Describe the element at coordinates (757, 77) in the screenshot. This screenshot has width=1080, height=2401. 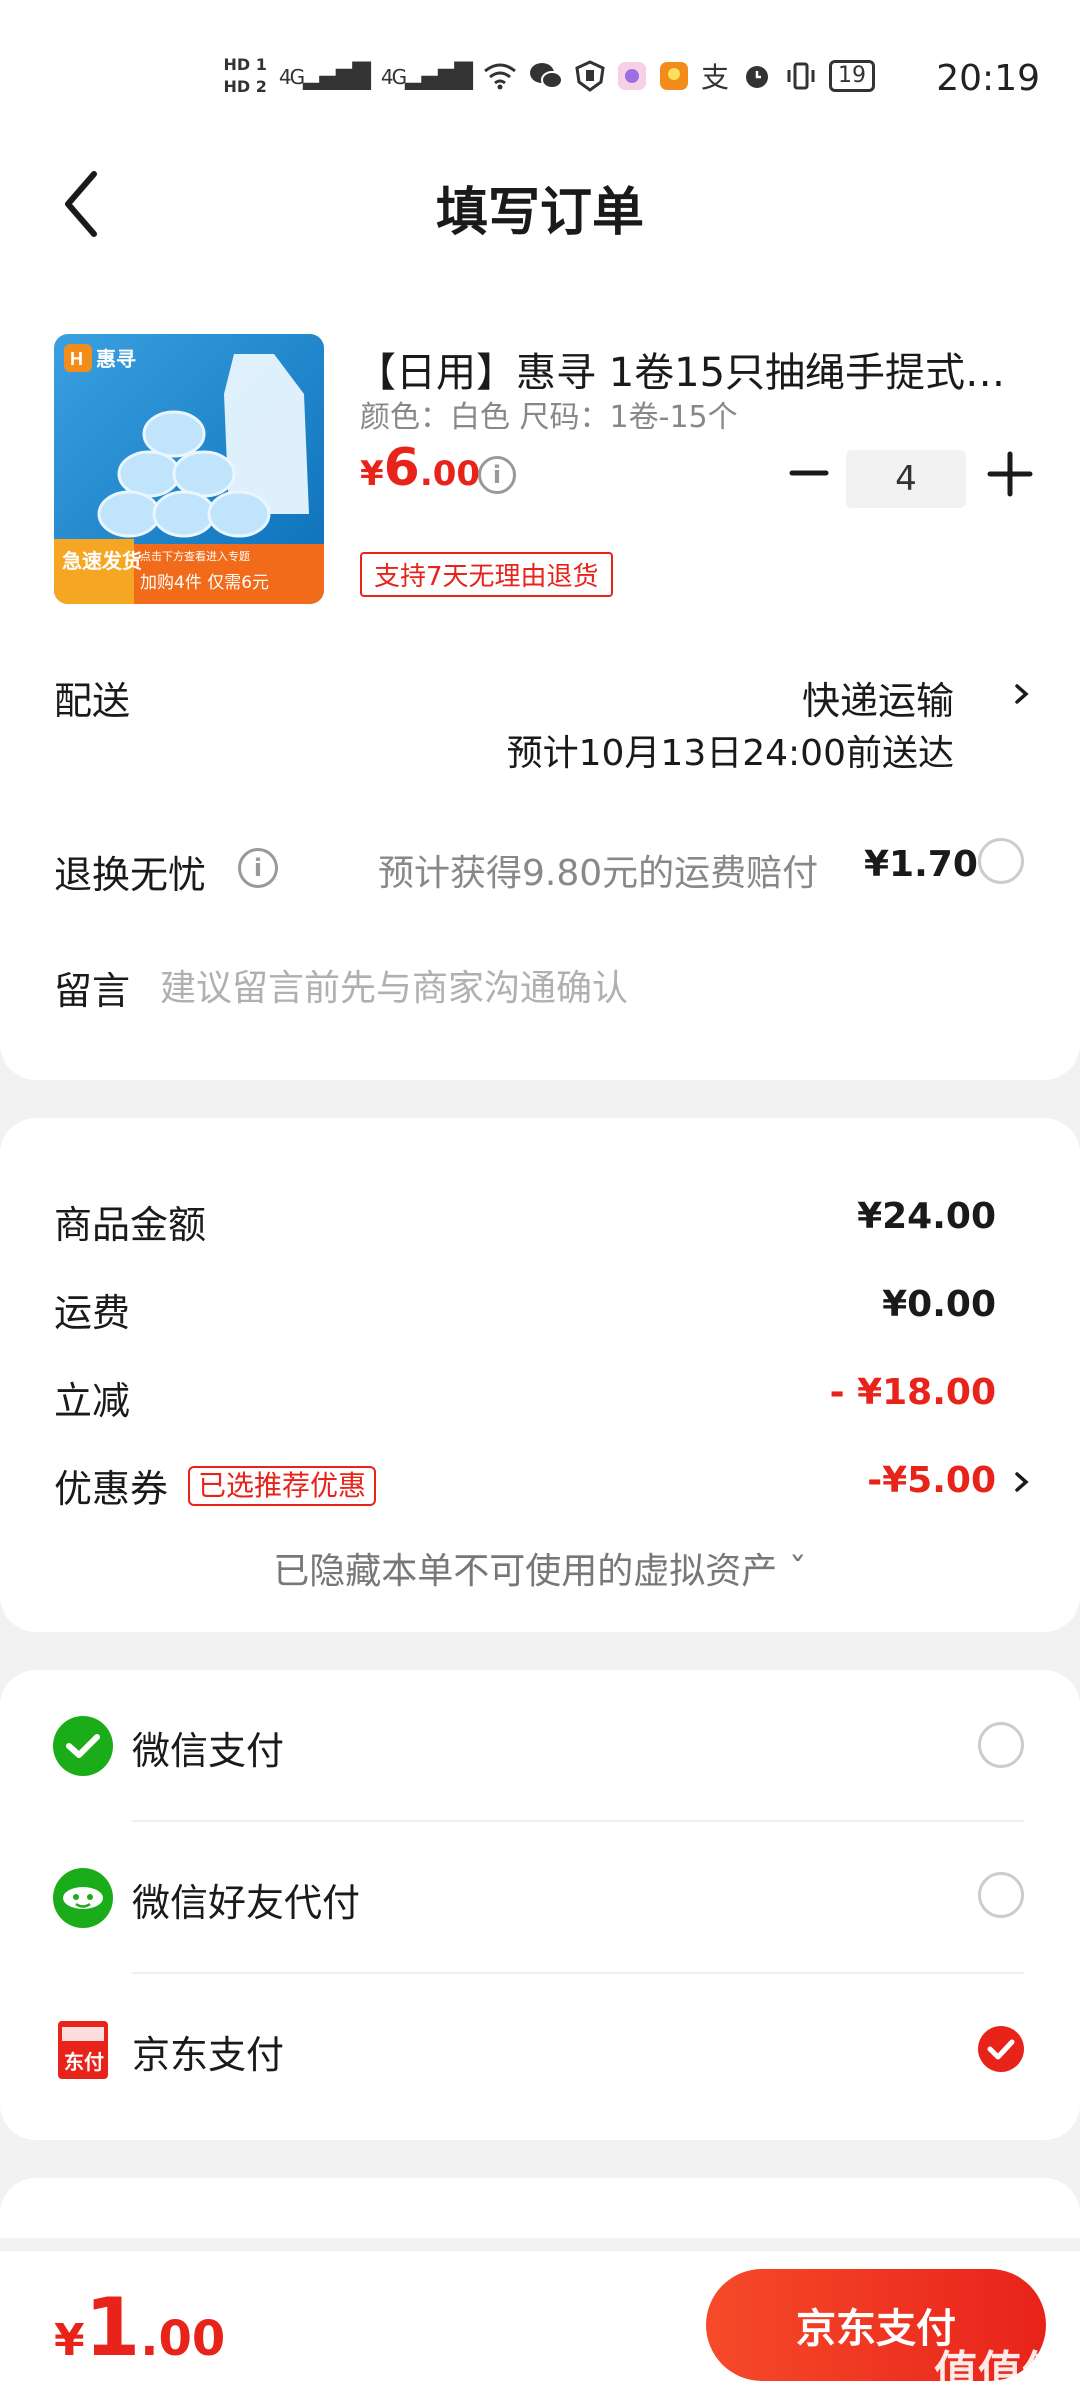
I see `alarm-icon` at that location.